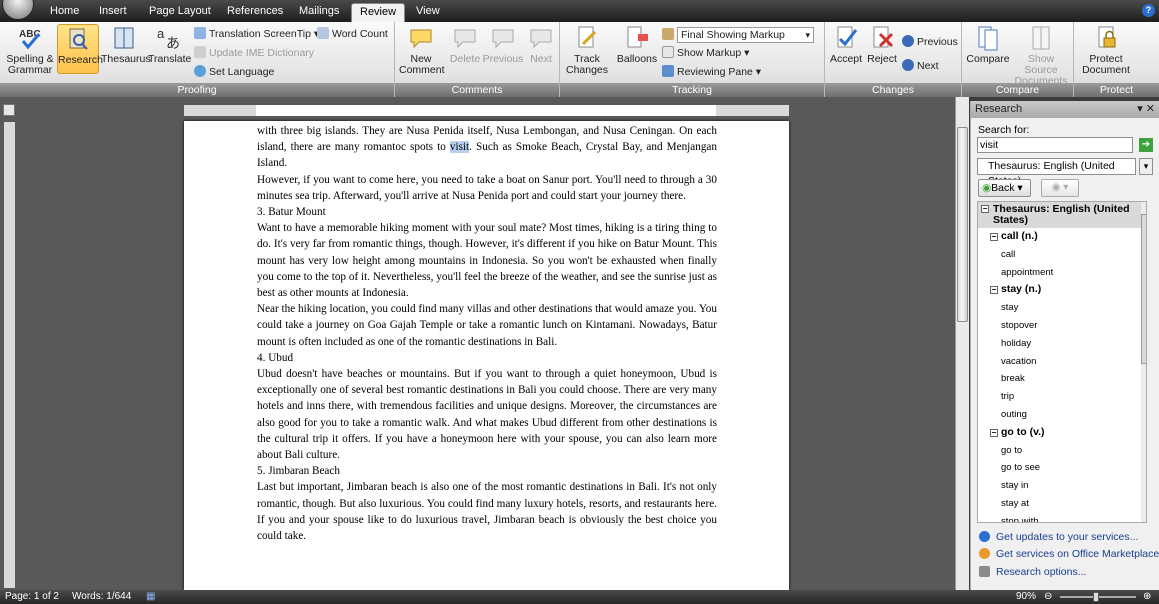  What do you see at coordinates (254, 53) in the screenshot?
I see `update-ime-button: Update IME Dictionary` at bounding box center [254, 53].